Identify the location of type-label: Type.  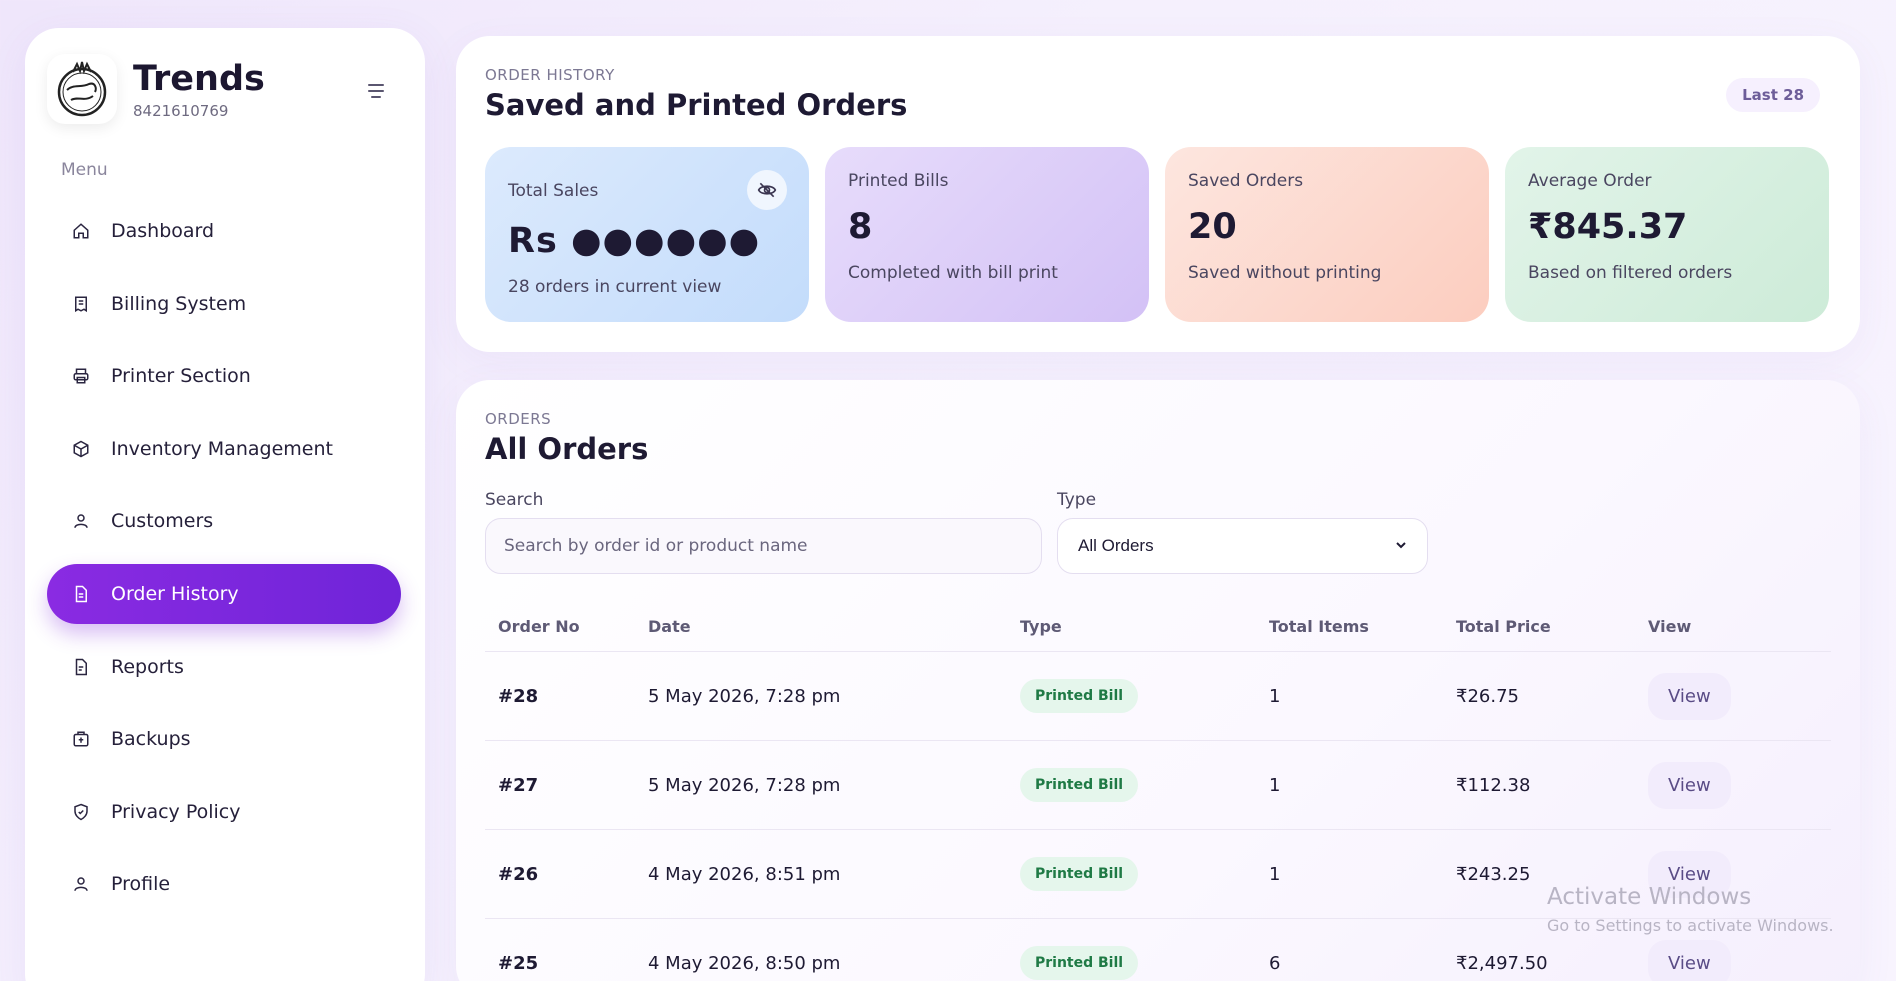
(1077, 500).